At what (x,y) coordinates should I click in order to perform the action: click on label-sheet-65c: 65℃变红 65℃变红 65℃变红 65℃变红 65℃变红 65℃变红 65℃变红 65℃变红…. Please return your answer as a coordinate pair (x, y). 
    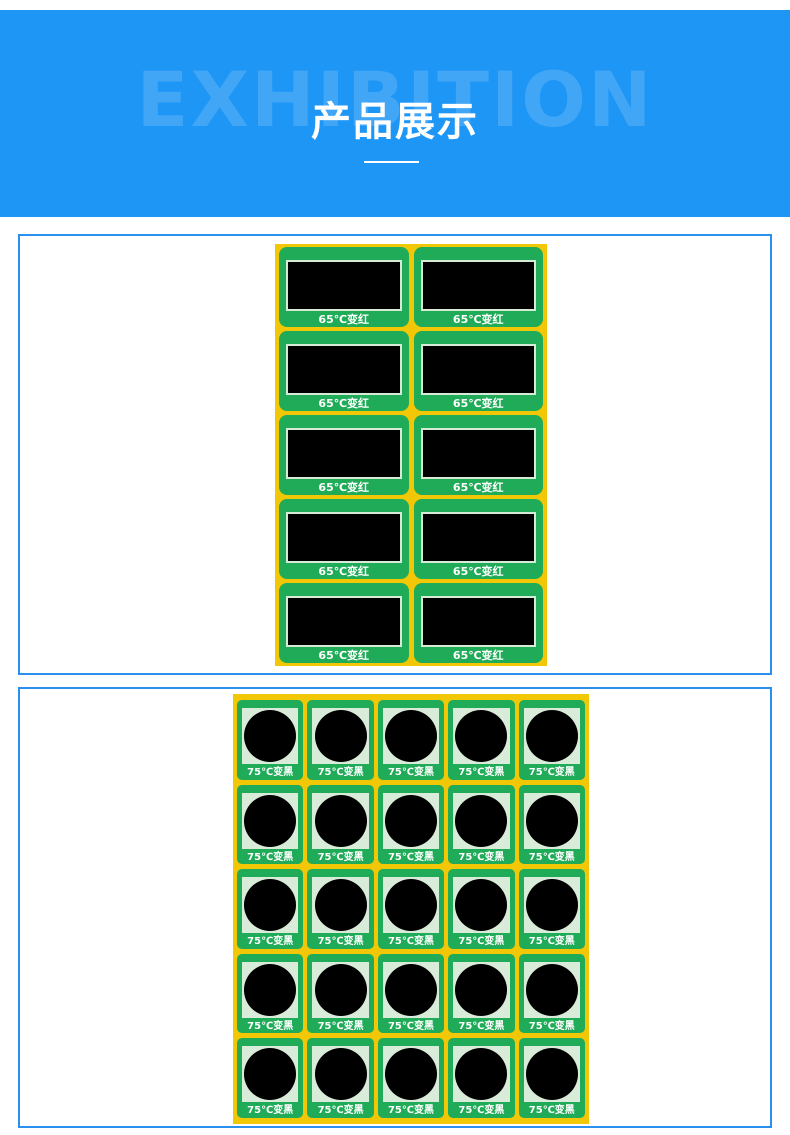
    Looking at the image, I should click on (411, 455).